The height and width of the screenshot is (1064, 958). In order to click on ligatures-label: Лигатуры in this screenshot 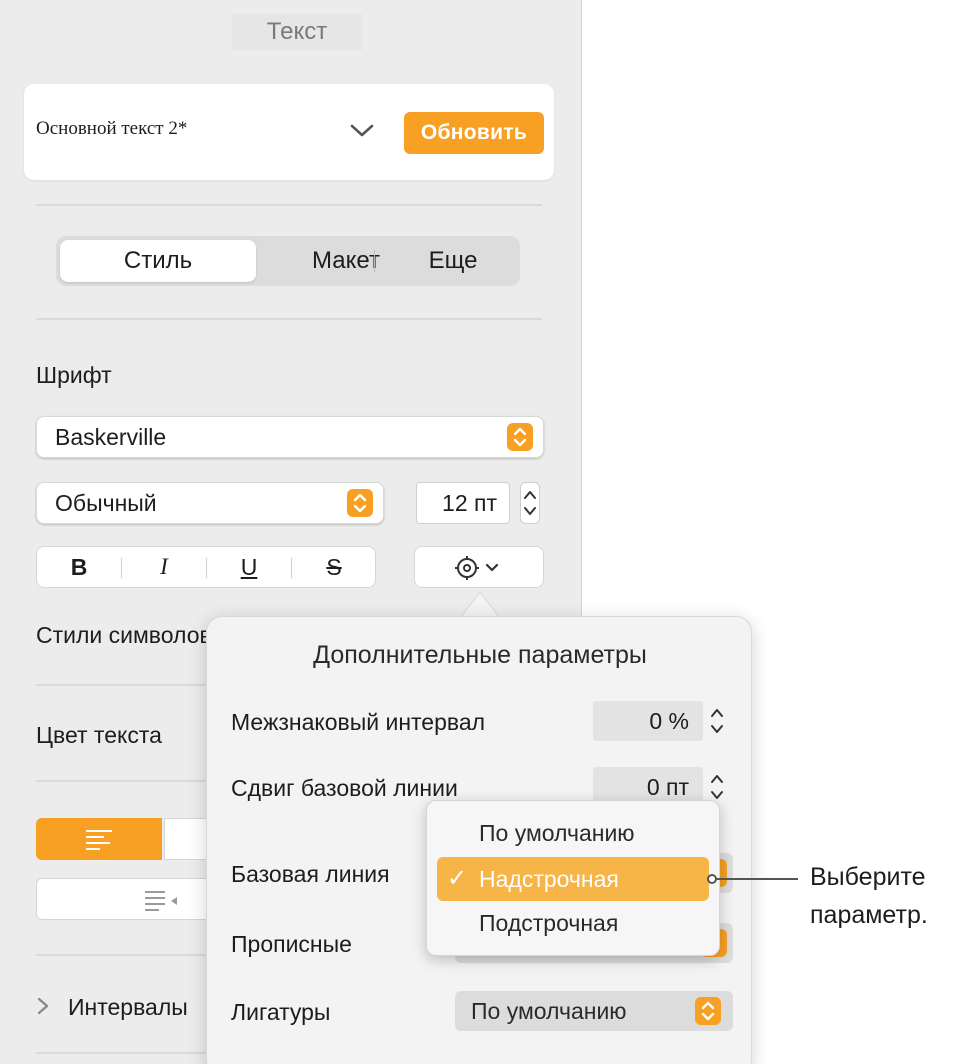, I will do `click(281, 1012)`.